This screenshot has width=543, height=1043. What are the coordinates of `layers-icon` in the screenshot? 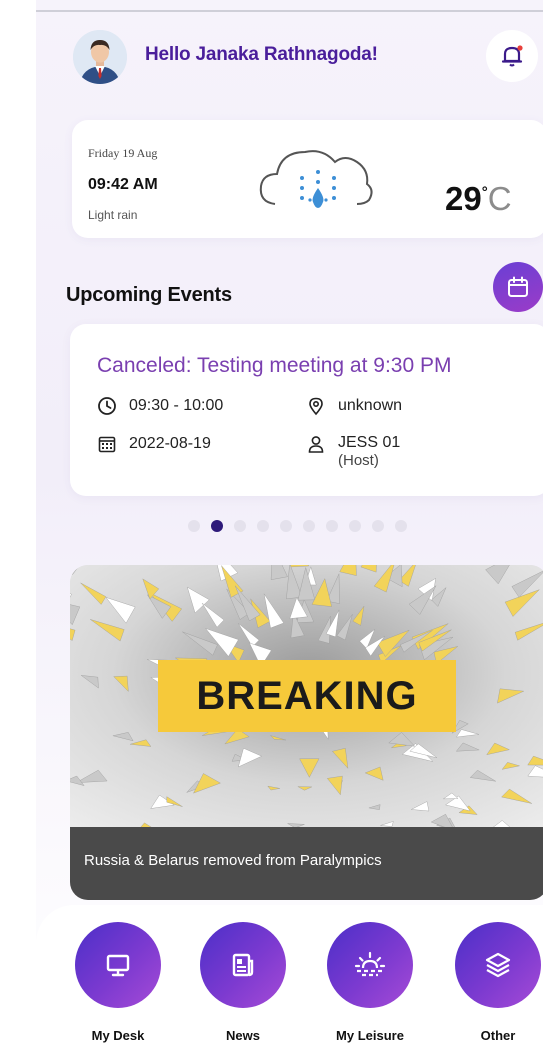 It's located at (498, 965).